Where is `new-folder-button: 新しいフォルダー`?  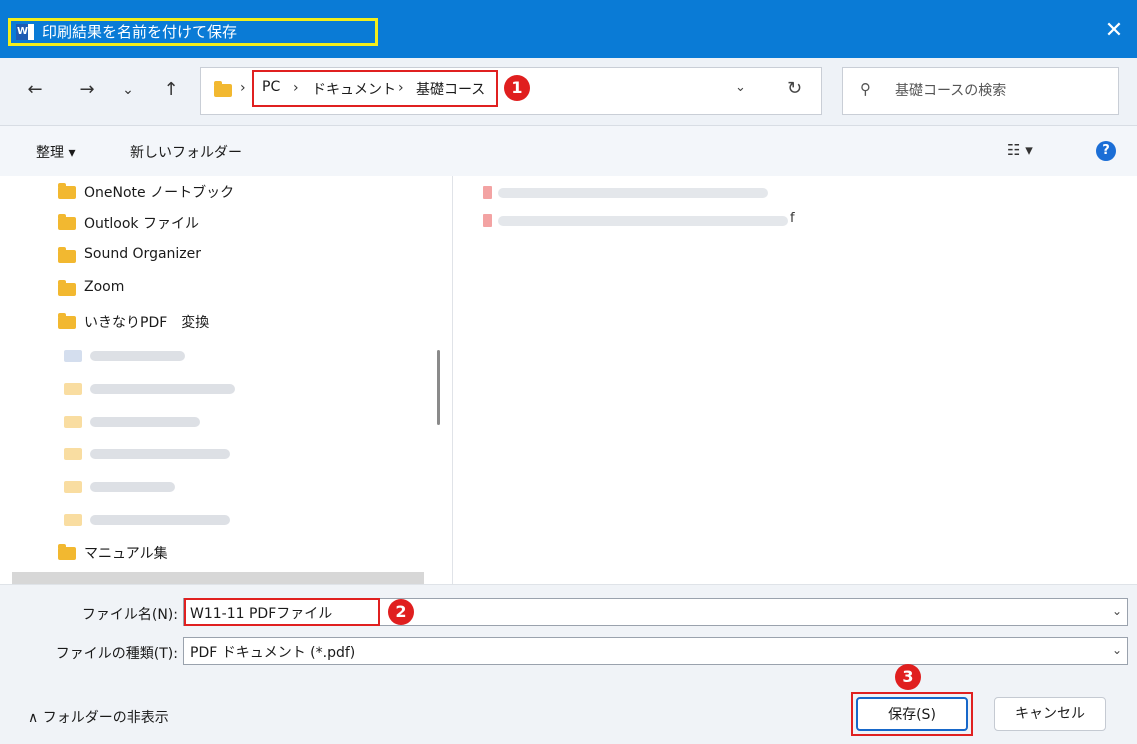
new-folder-button: 新しいフォルダー is located at coordinates (186, 152).